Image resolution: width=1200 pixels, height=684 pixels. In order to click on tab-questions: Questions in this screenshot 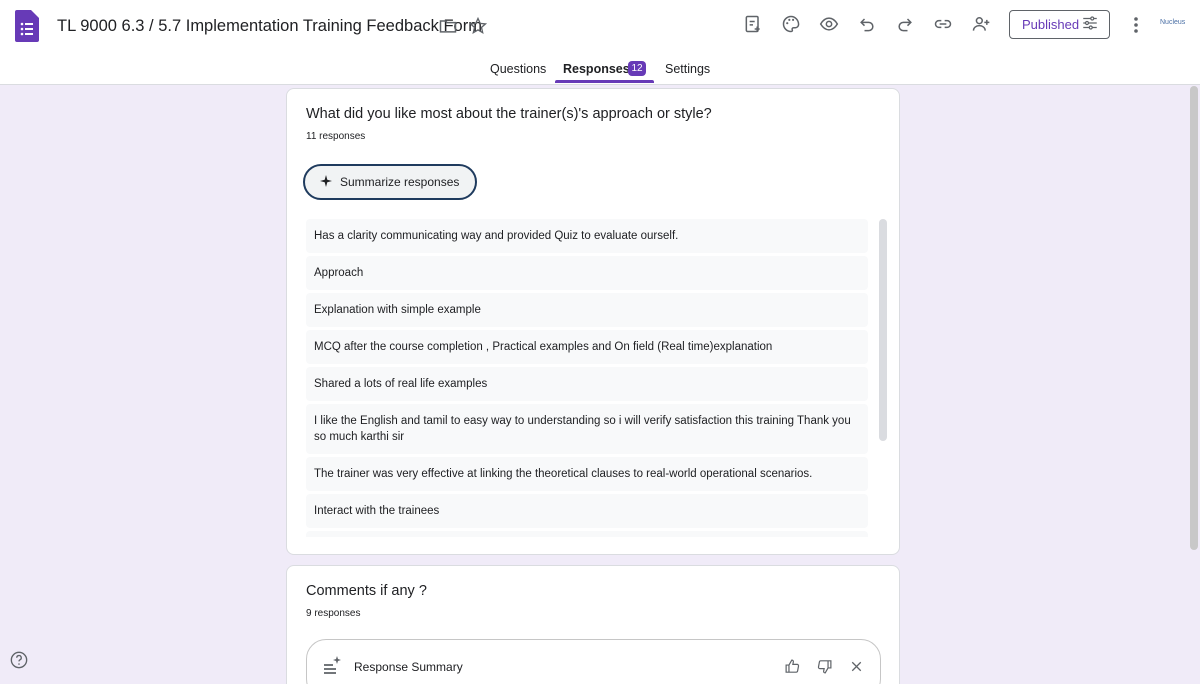, I will do `click(518, 69)`.